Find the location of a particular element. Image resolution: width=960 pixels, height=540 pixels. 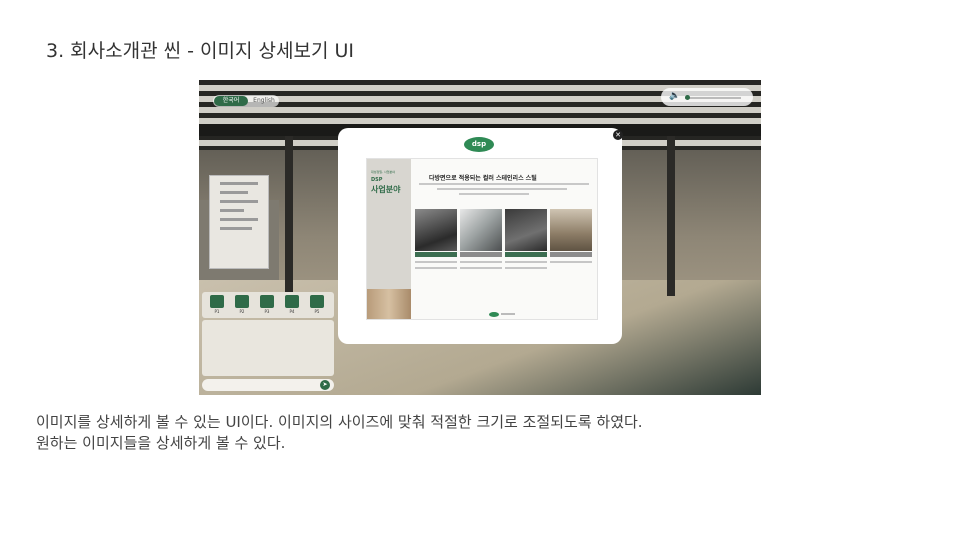

volume-slider-handle is located at coordinates (687, 97).